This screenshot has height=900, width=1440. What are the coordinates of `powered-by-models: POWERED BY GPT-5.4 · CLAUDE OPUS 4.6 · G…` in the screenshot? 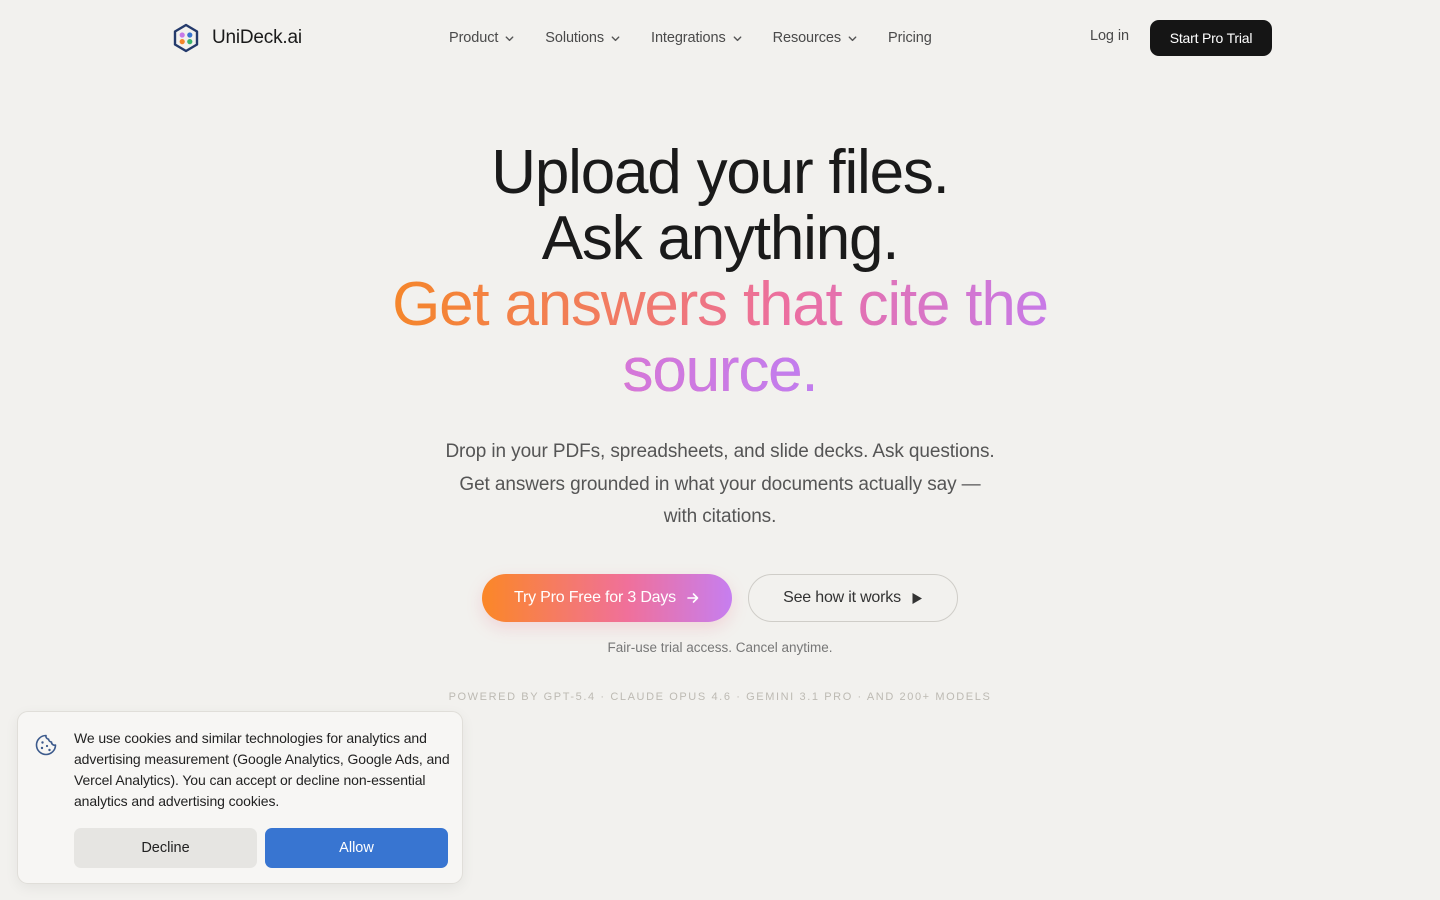 It's located at (720, 697).